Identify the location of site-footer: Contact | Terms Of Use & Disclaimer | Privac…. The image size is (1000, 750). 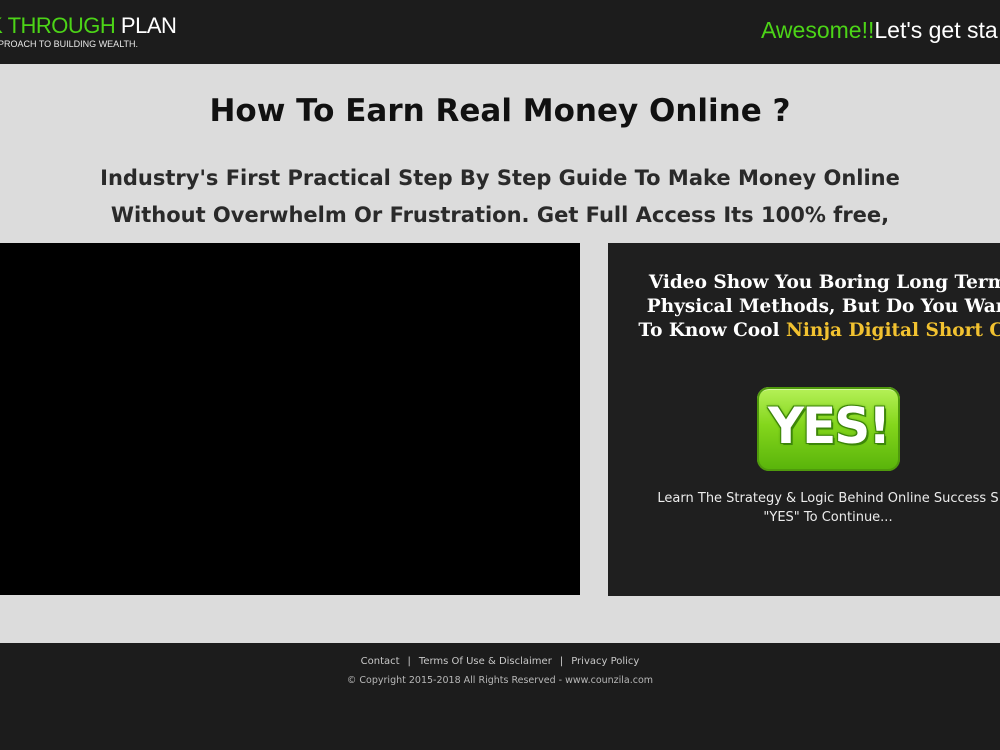
(500, 696).